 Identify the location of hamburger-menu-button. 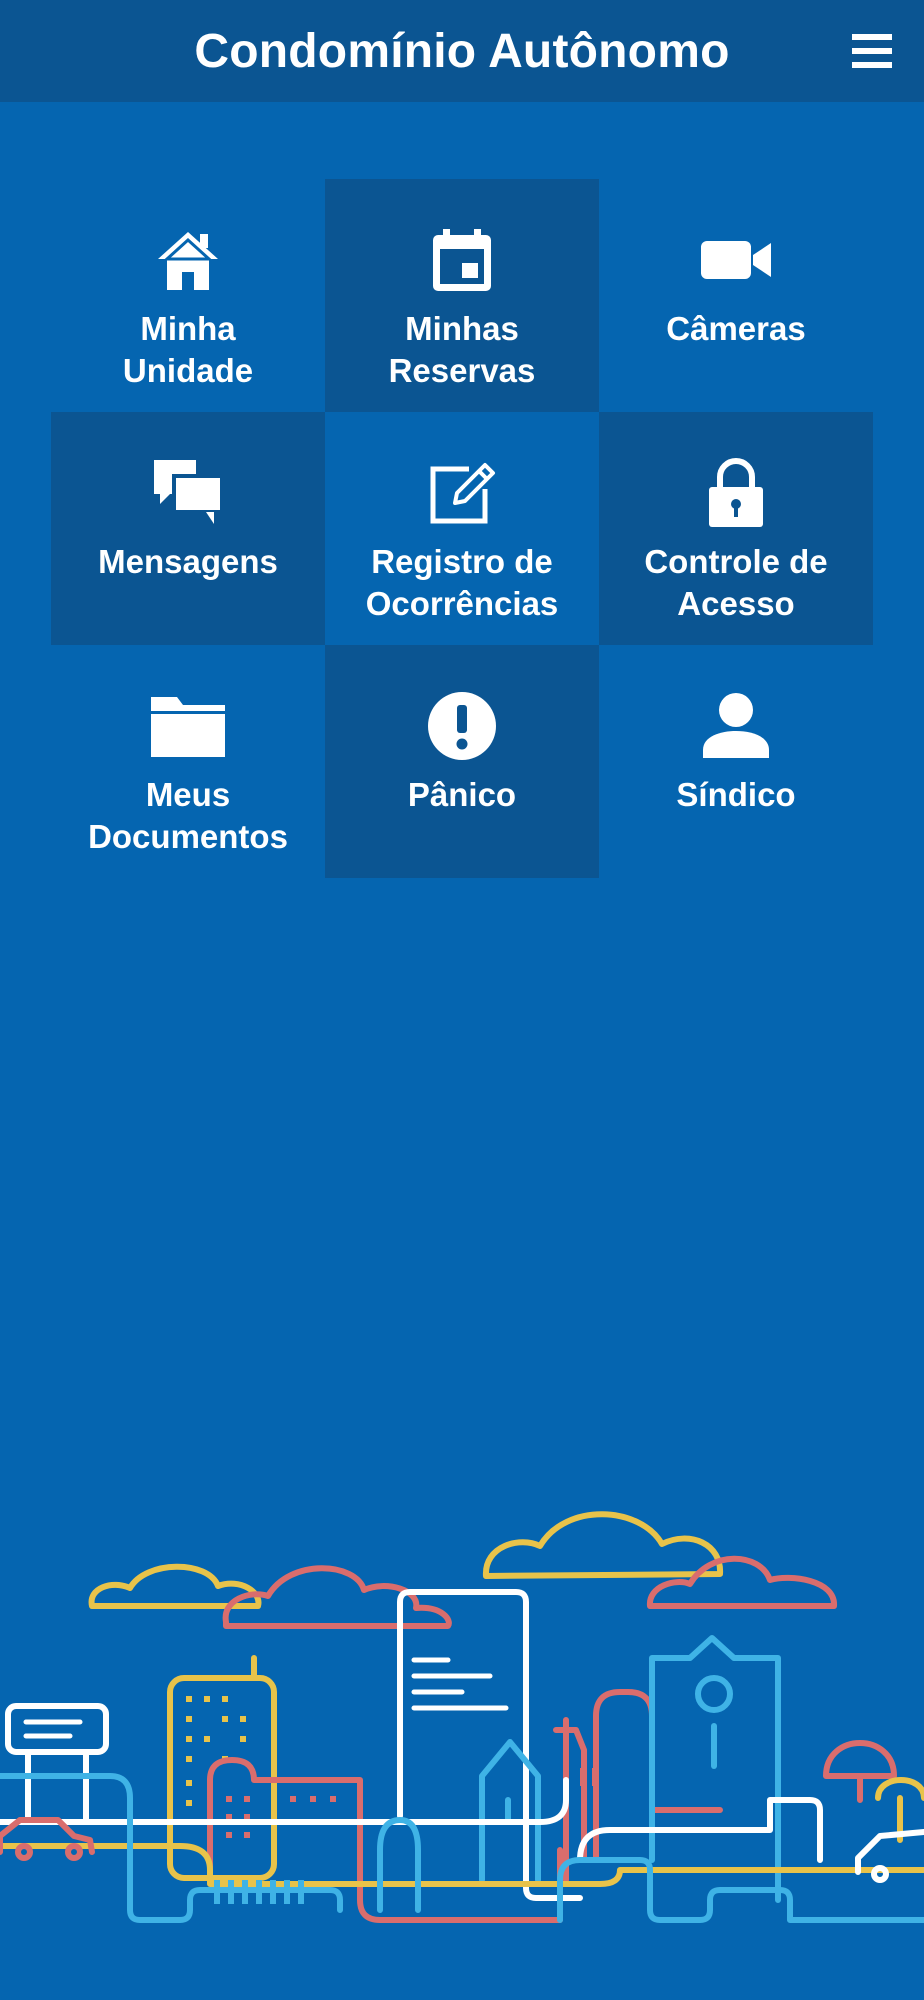
(872, 51).